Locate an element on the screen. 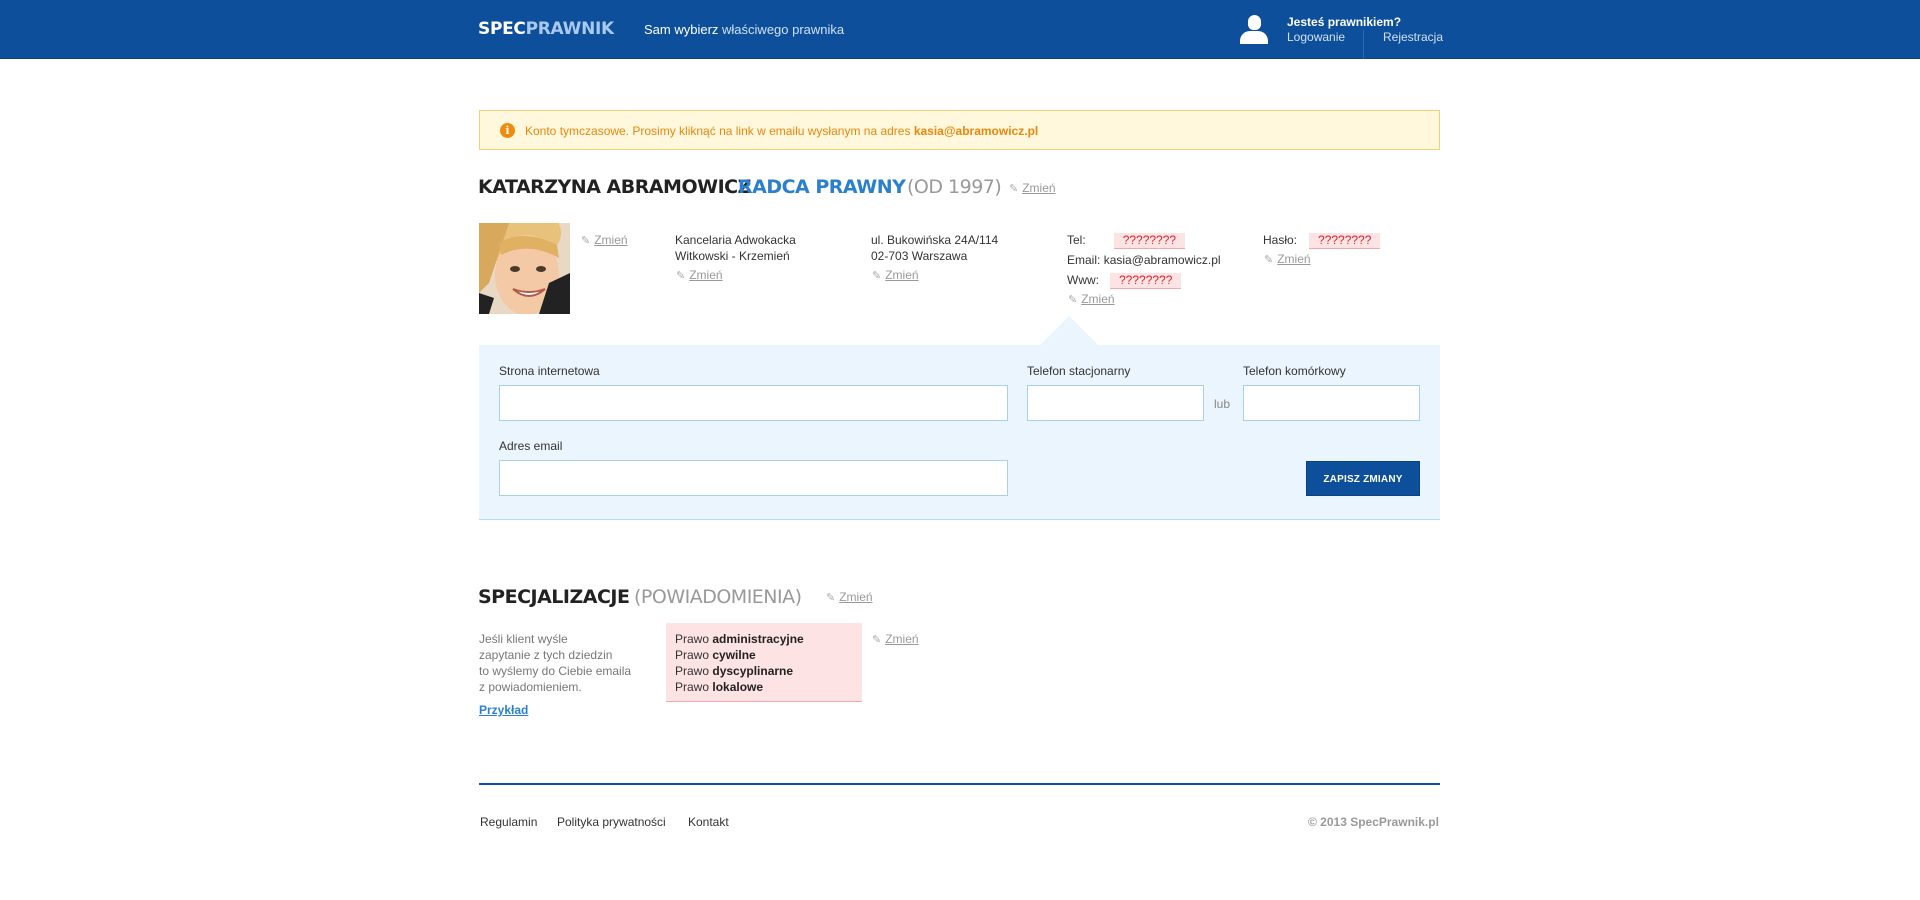 This screenshot has width=1920, height=900. example-link: Przykład is located at coordinates (503, 710).